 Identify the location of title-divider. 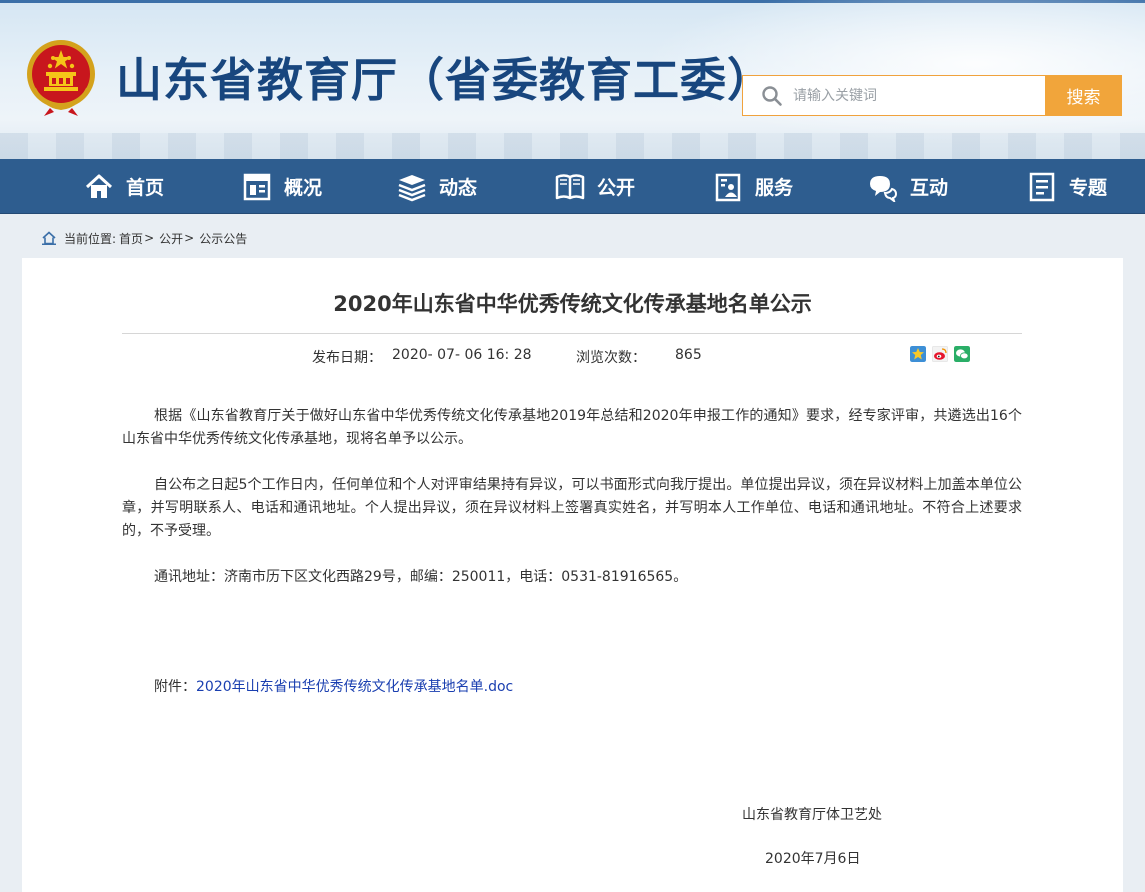
(572, 333).